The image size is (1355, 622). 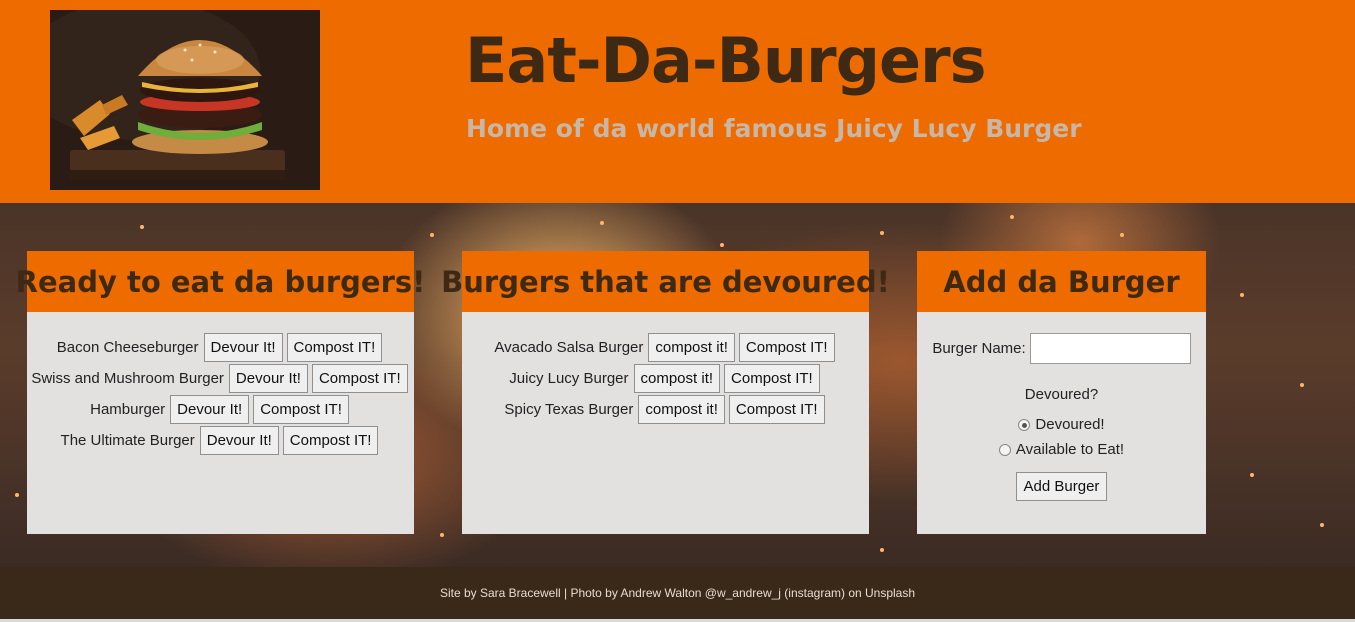 I want to click on burger-logo-image, so click(x=185, y=100).